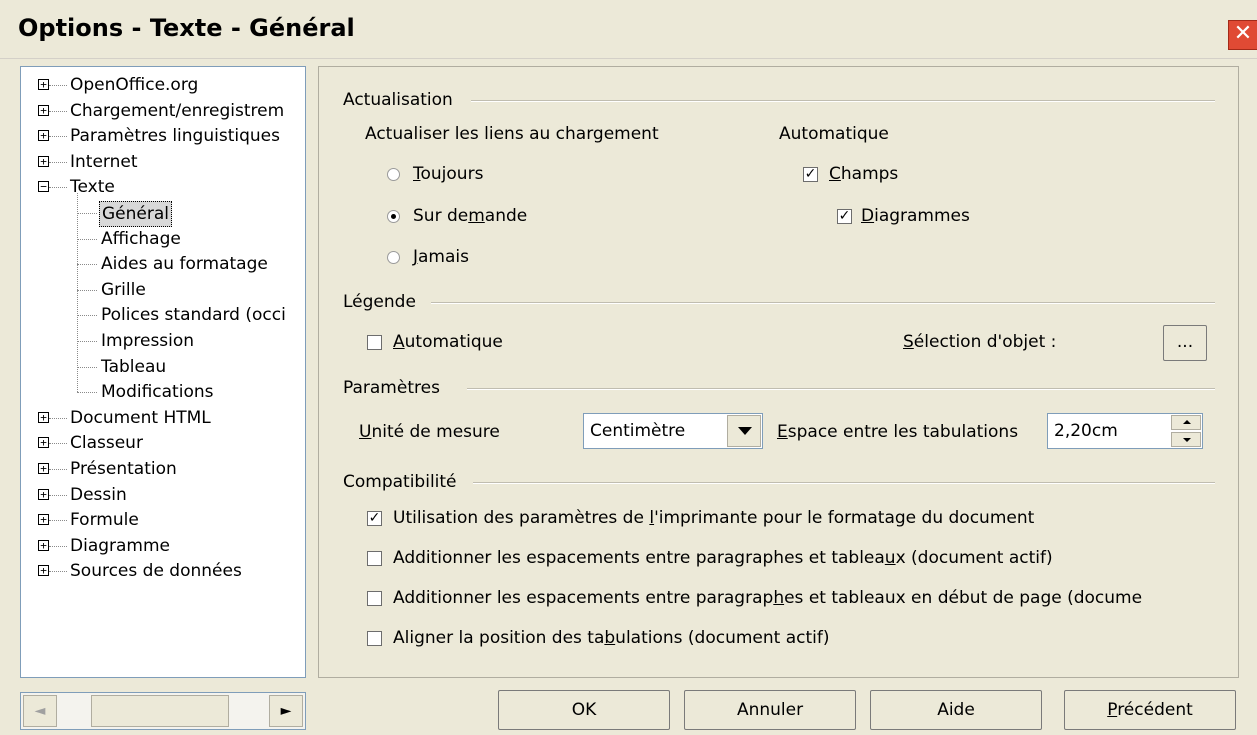 This screenshot has width=1257, height=735. Describe the element at coordinates (163, 520) in the screenshot. I see `tree-item: + Formule` at that location.